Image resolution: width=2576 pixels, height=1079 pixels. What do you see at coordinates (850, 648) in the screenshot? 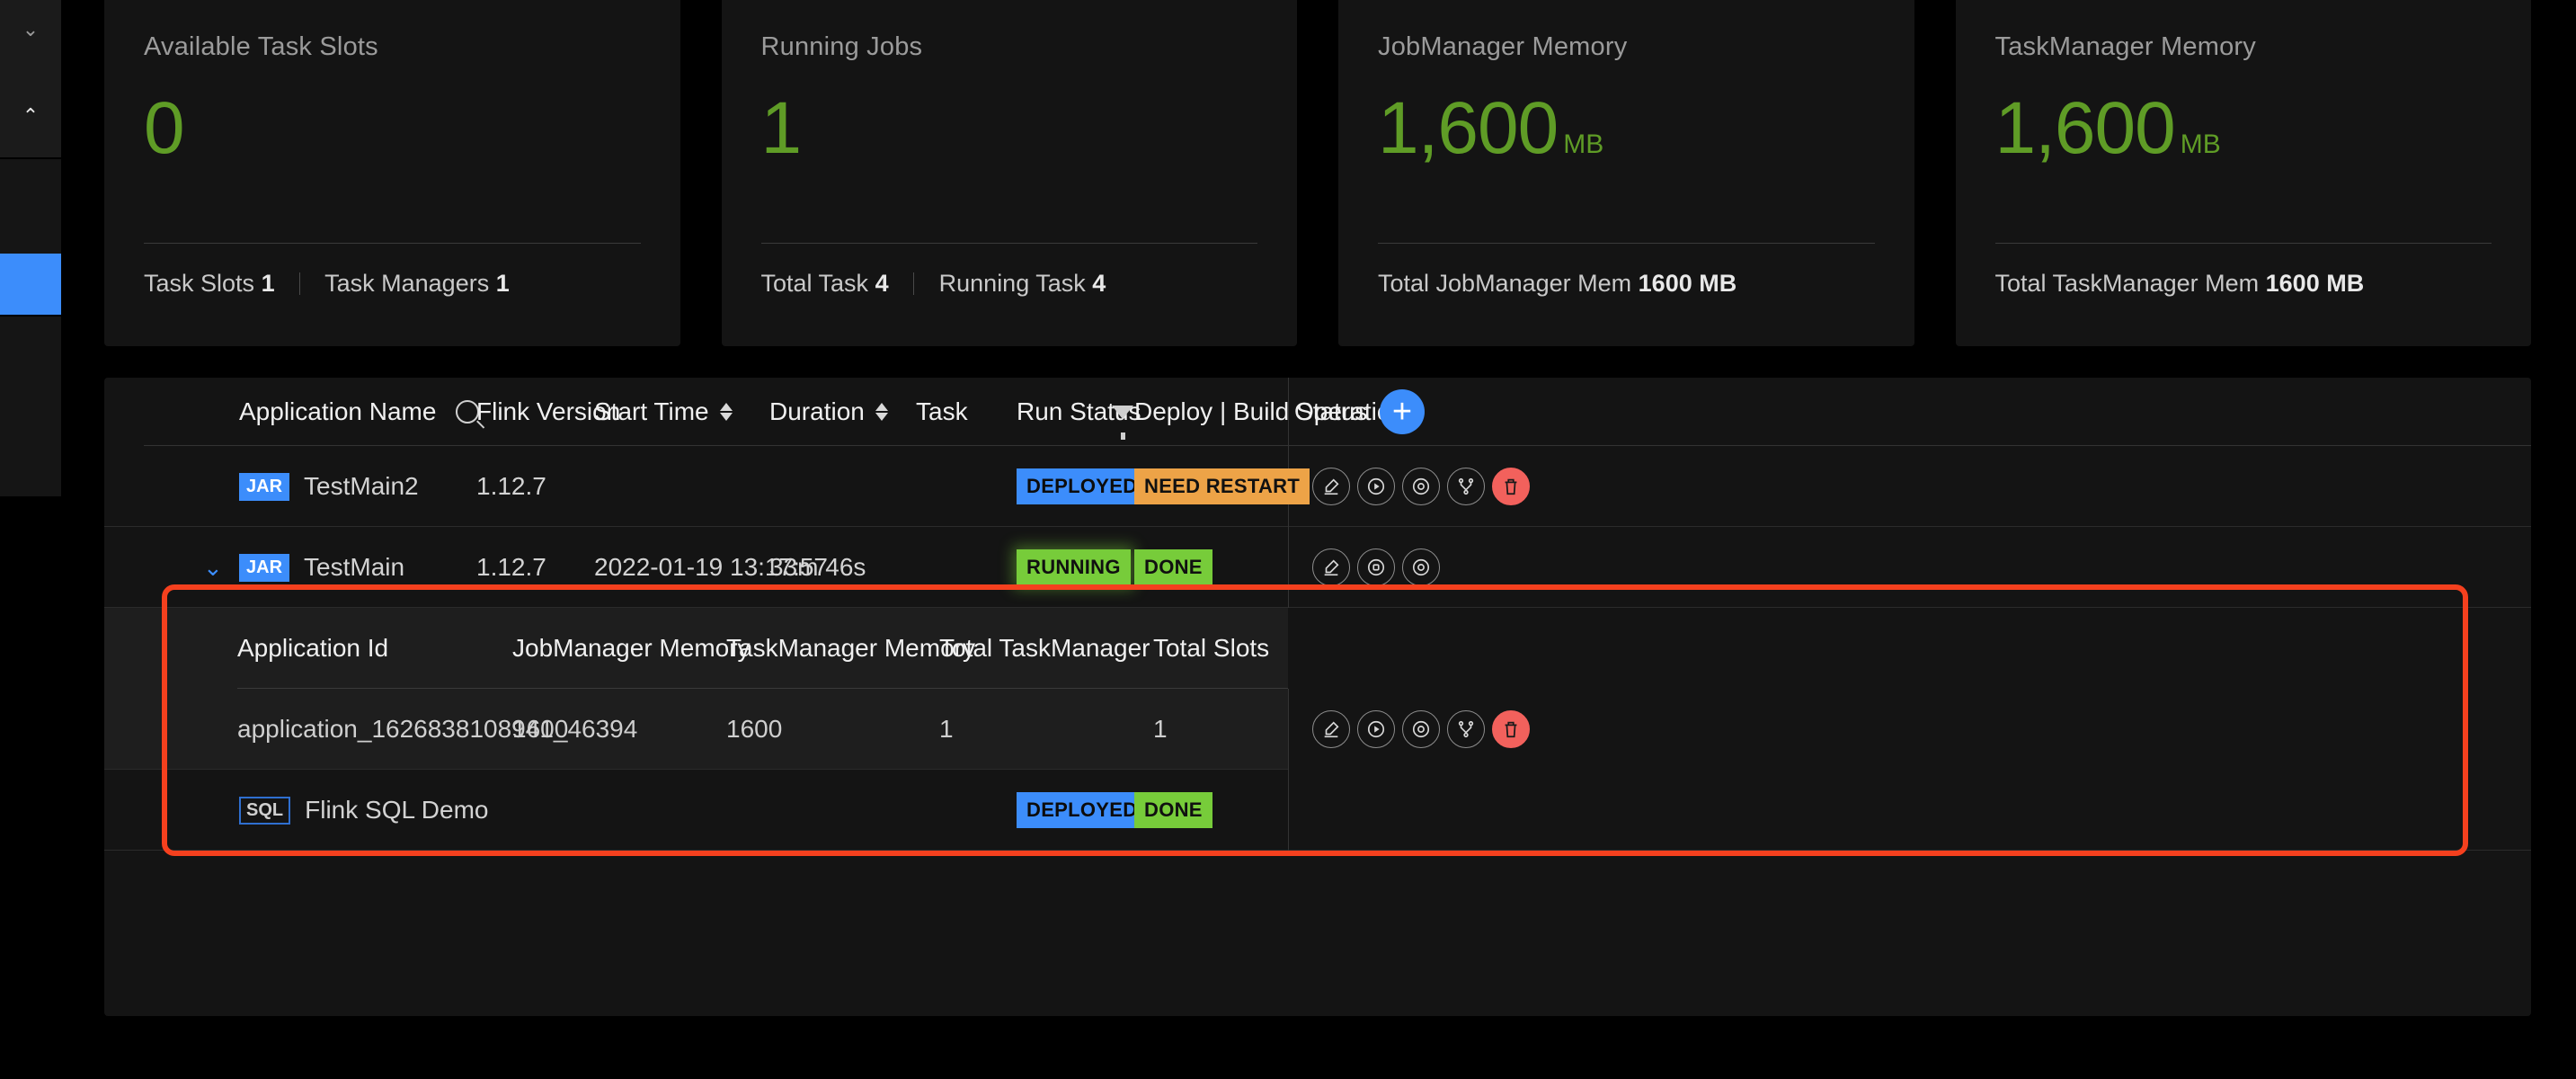
I see `sub-column-header-taskmanager-memory: TaskManager Memory` at bounding box center [850, 648].